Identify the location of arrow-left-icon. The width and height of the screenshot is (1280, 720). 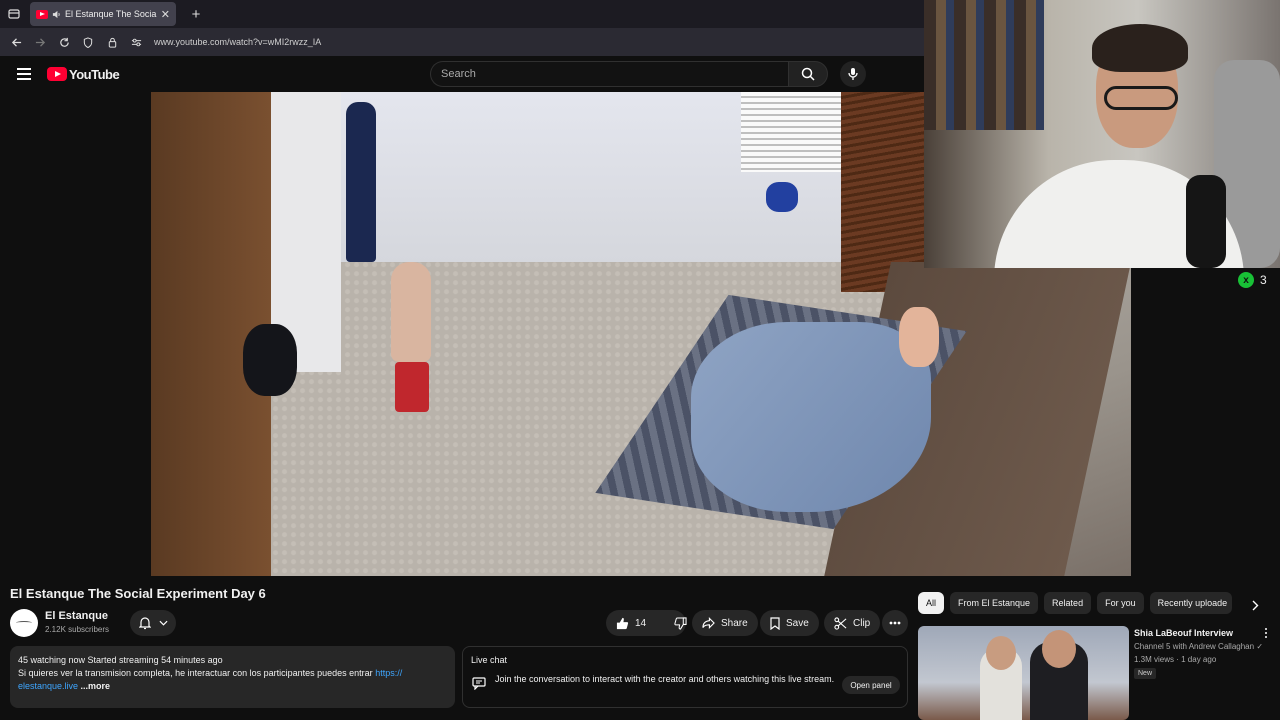
(16, 42).